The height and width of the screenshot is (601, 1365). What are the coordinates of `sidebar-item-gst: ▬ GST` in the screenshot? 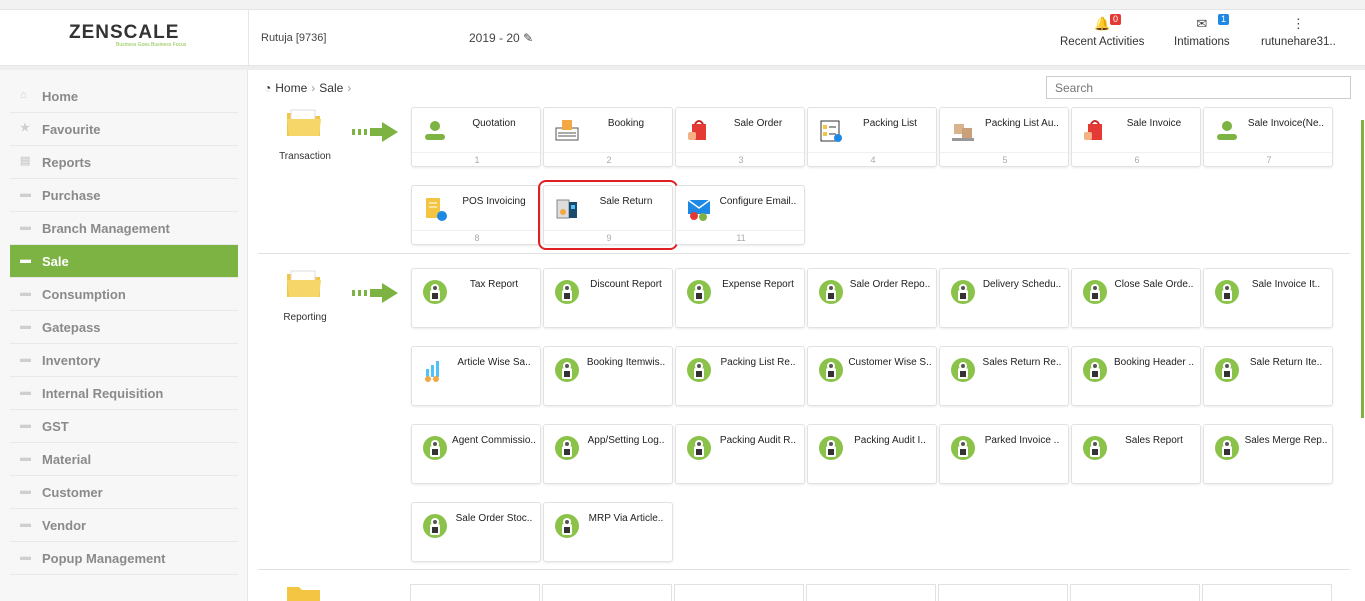 It's located at (124, 426).